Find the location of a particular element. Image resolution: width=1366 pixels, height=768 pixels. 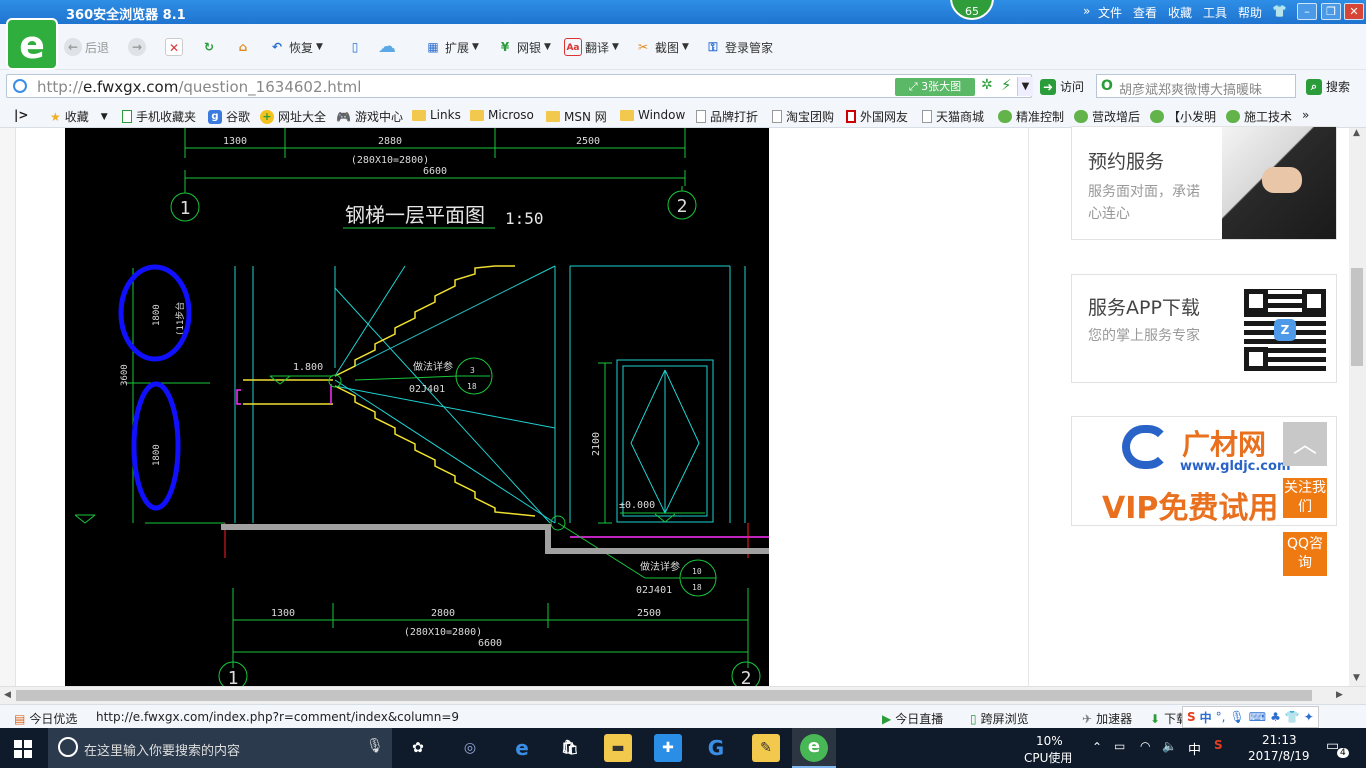

vertical-scrollbar: ▲ ▼ is located at coordinates (1357, 407).